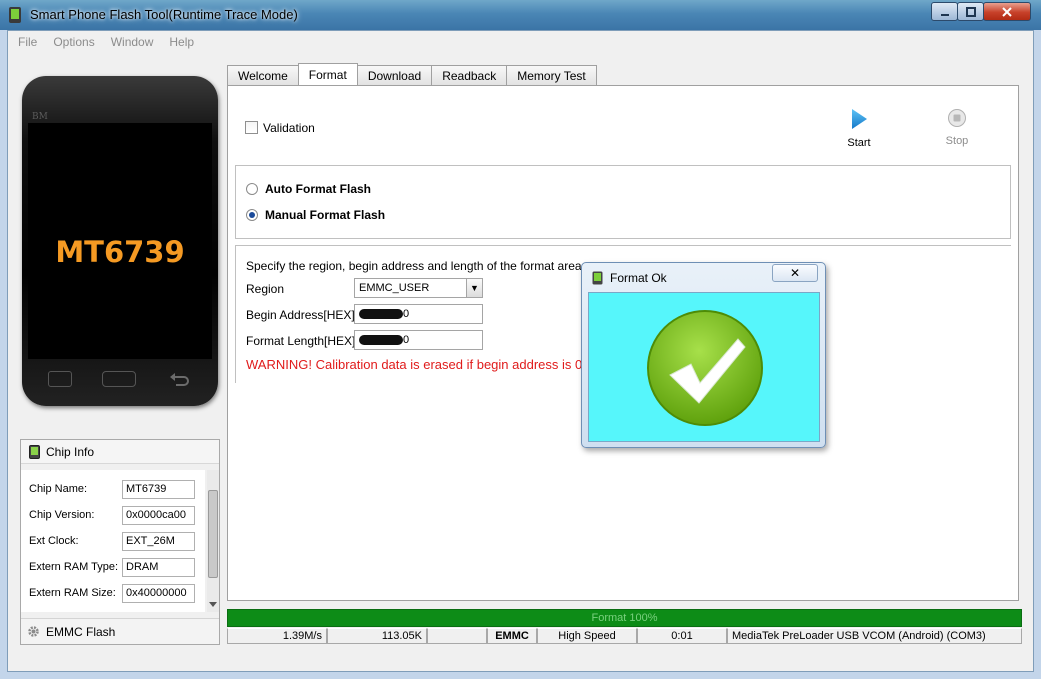  I want to click on minimize-icon, so click(944, 14).